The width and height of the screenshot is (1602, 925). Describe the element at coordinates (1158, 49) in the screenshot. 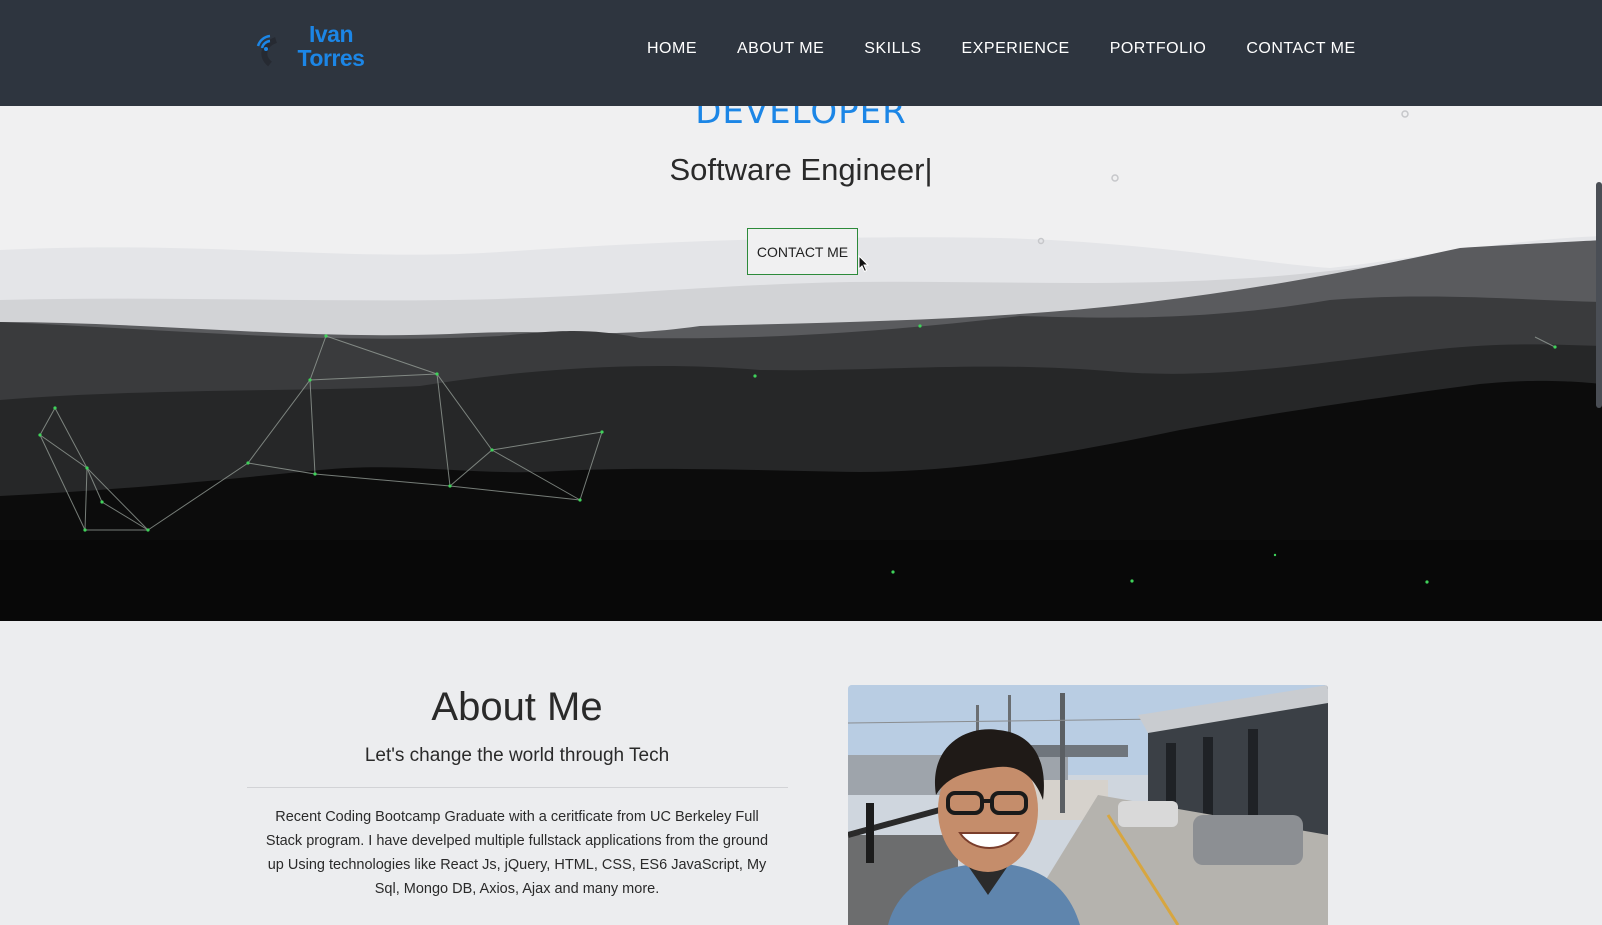

I see `nav-link-portfolio: PORTFOLIO` at that location.